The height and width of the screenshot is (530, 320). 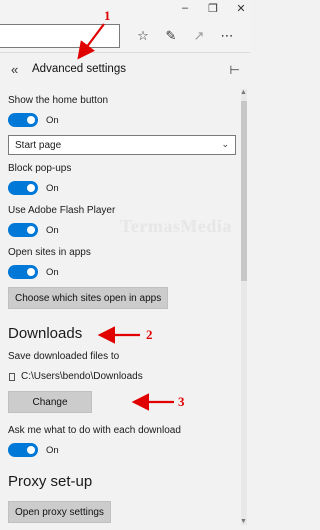 What do you see at coordinates (50, 402) in the screenshot?
I see `change-button: Change` at bounding box center [50, 402].